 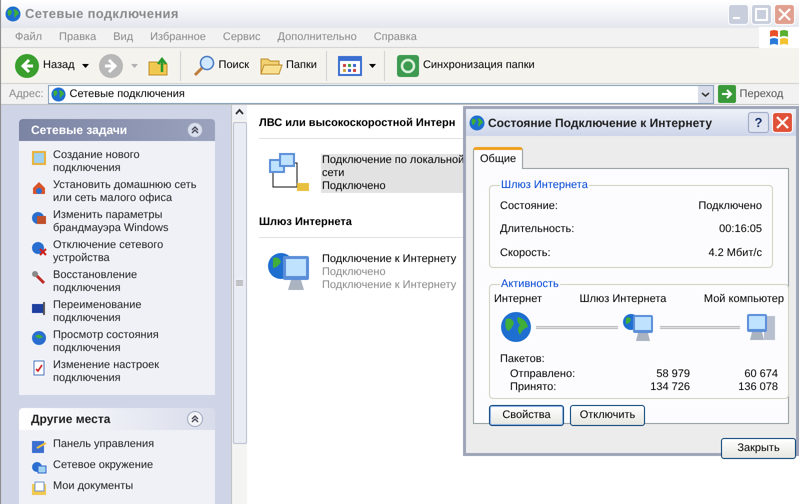 I want to click on window-title: Сетевые подключения, so click(x=102, y=14).